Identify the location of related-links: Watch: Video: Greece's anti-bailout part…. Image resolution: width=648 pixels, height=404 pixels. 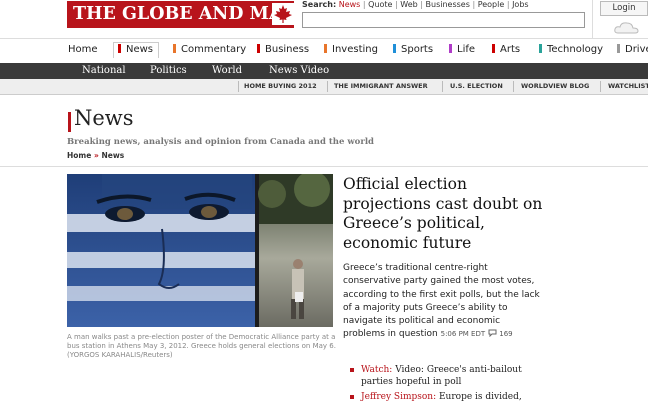
(450, 384).